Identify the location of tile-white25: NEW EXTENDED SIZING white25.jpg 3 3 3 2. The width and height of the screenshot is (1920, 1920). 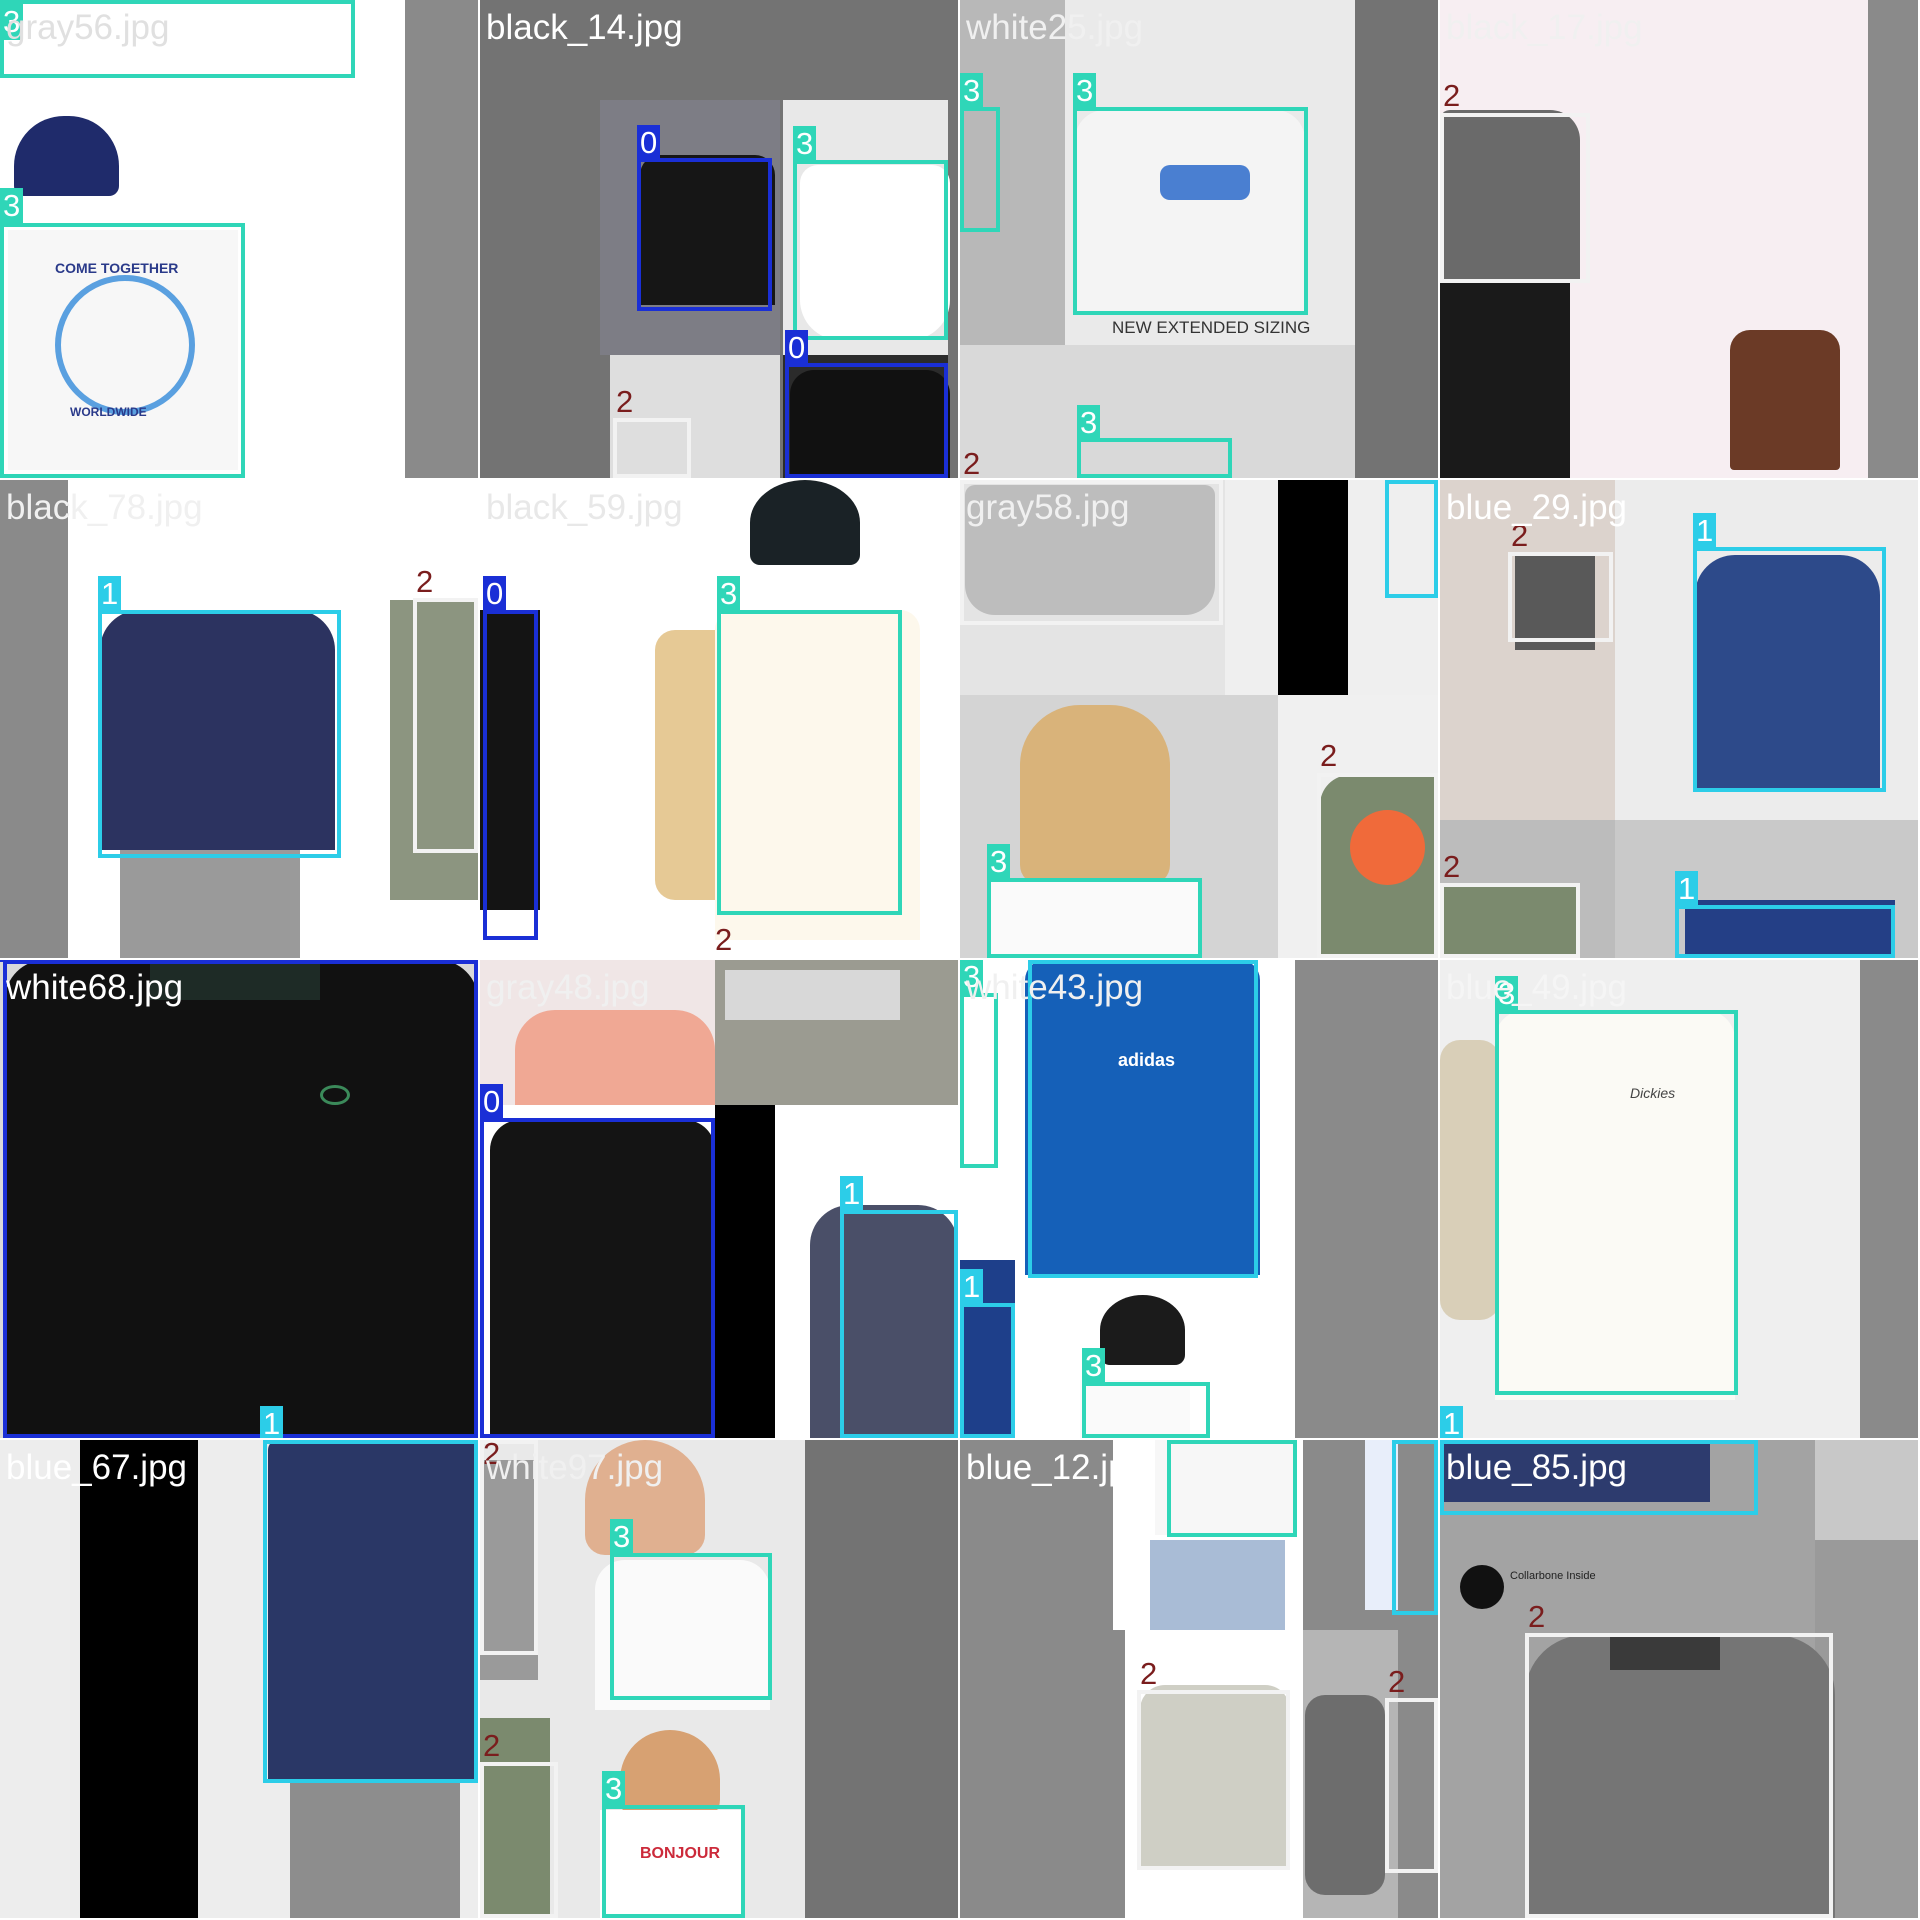
(1199, 239).